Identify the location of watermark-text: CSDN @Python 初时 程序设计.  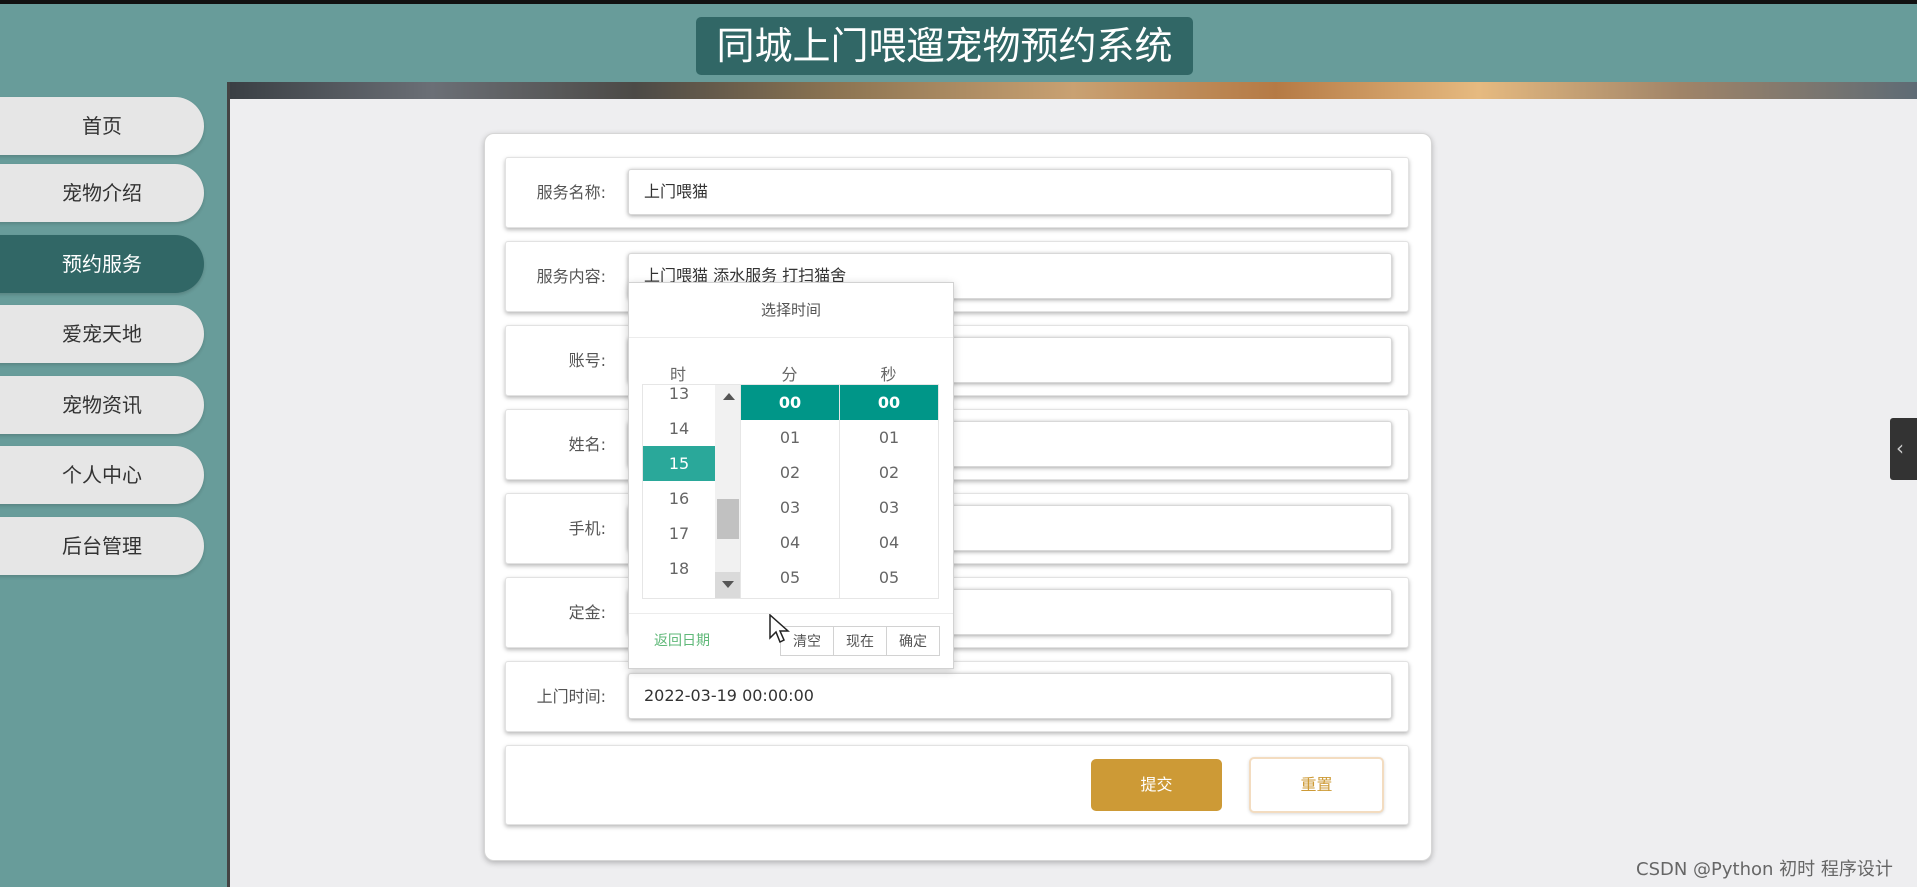
(1764, 869).